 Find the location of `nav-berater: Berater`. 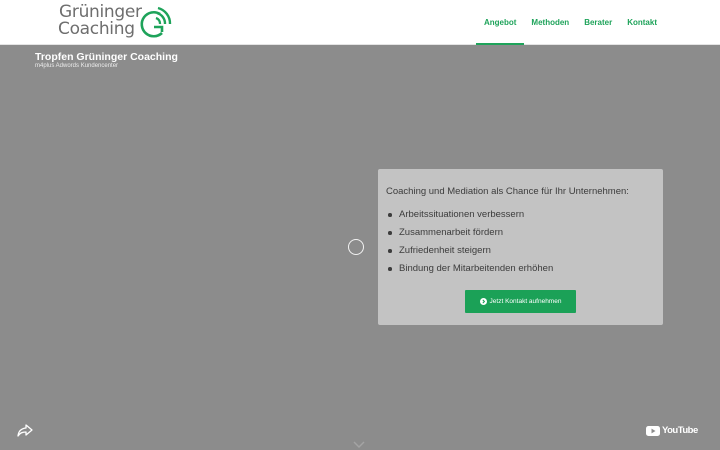

nav-berater: Berater is located at coordinates (598, 22).